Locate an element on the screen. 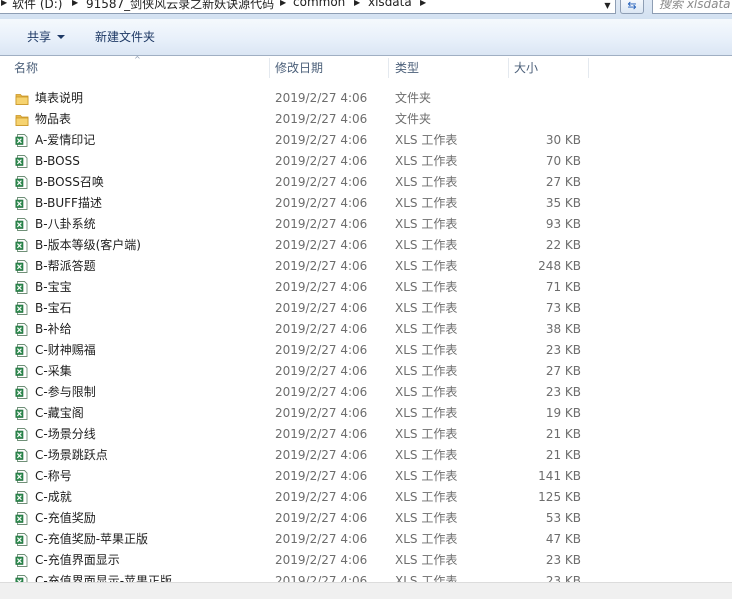  file-name: C-场景跳跃点 is located at coordinates (71, 455).